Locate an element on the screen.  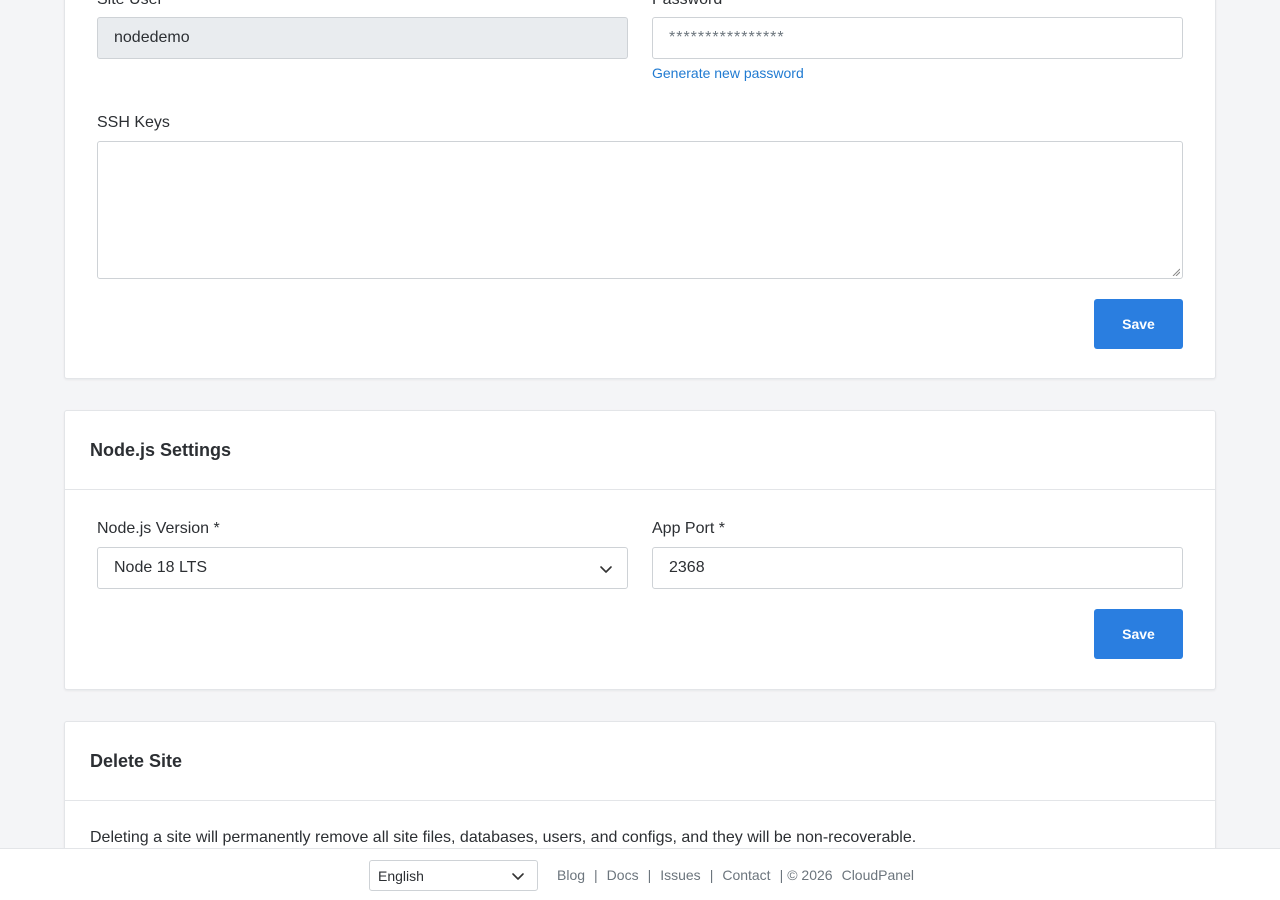
delete-site-divider is located at coordinates (640, 800).